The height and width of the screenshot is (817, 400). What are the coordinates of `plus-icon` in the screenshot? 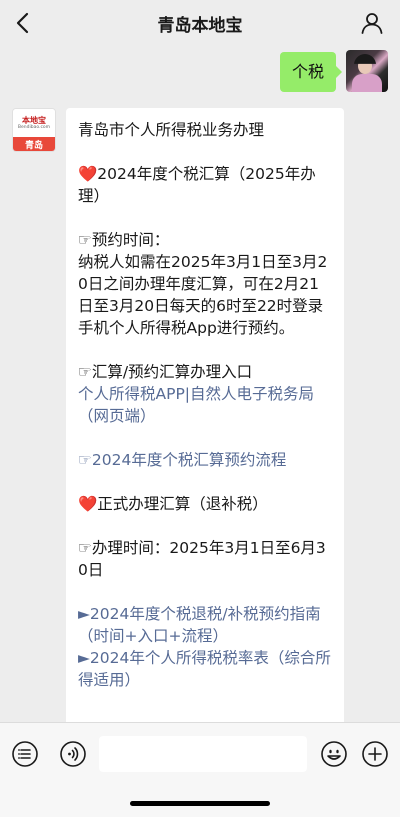 It's located at (375, 754).